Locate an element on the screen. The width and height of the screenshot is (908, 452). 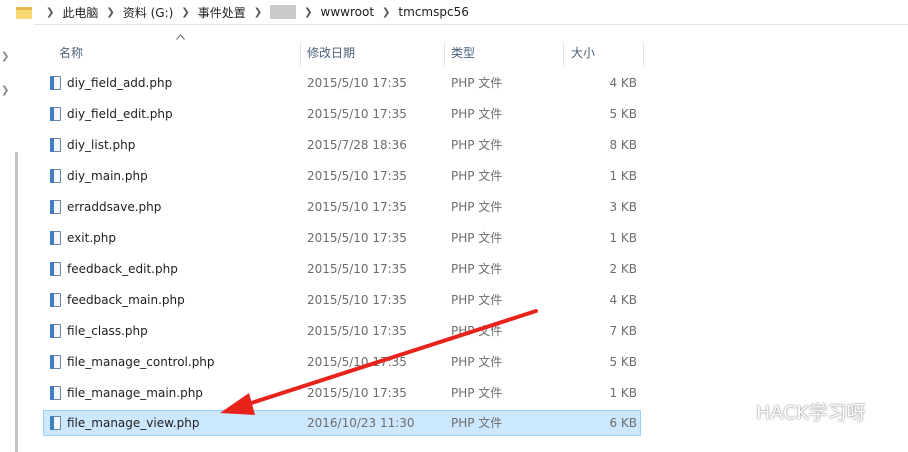
file-row: diy_main.php 2015/5/10 17:35 PHP 文件 1 KB is located at coordinates (342, 176).